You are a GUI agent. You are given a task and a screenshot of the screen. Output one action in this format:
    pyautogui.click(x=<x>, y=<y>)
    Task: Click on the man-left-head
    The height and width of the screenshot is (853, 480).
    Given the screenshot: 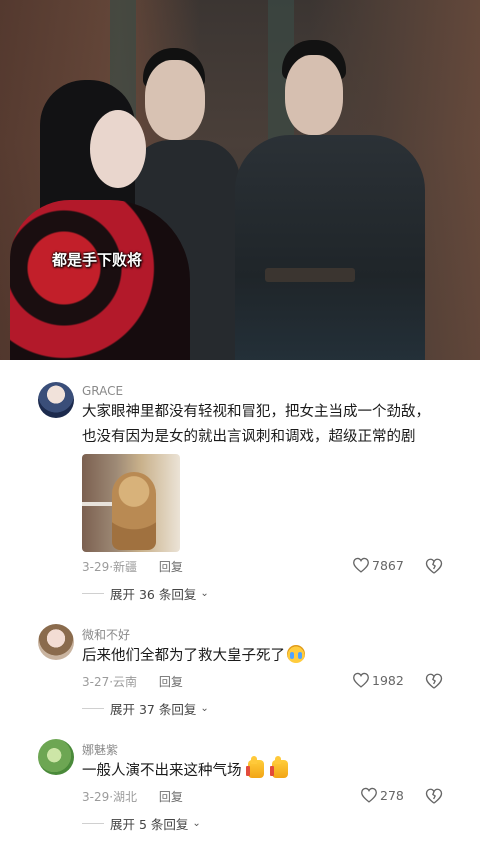 What is the action you would take?
    pyautogui.click(x=175, y=100)
    